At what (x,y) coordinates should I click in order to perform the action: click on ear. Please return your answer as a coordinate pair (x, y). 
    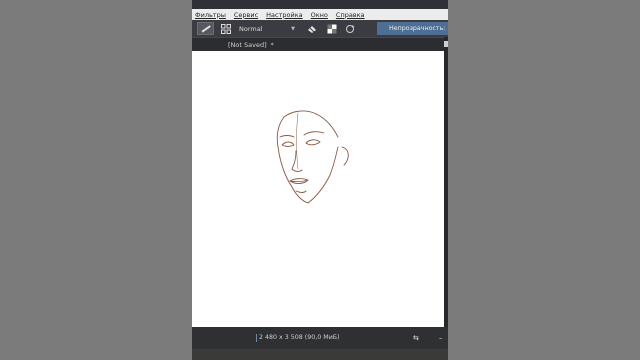
    Looking at the image, I should click on (345, 156).